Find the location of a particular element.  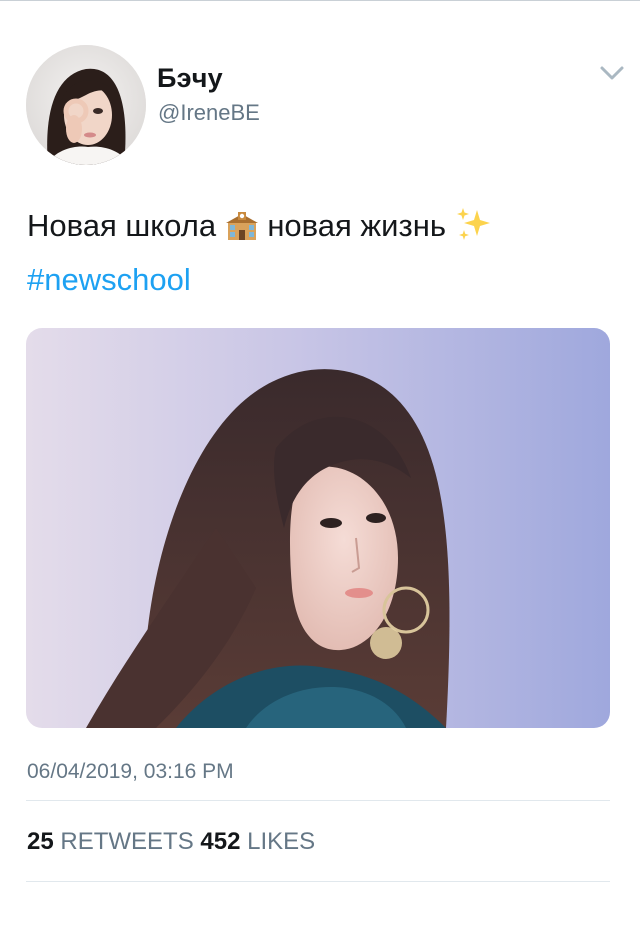

chevron-down-icon is located at coordinates (612, 74).